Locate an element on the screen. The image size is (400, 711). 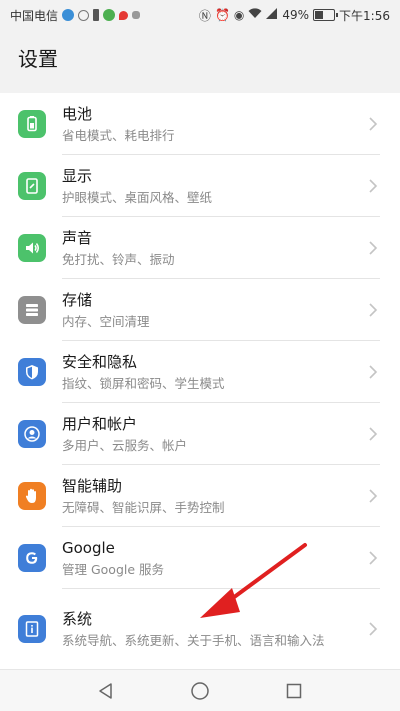
battery-status-icon is located at coordinates (326, 15).